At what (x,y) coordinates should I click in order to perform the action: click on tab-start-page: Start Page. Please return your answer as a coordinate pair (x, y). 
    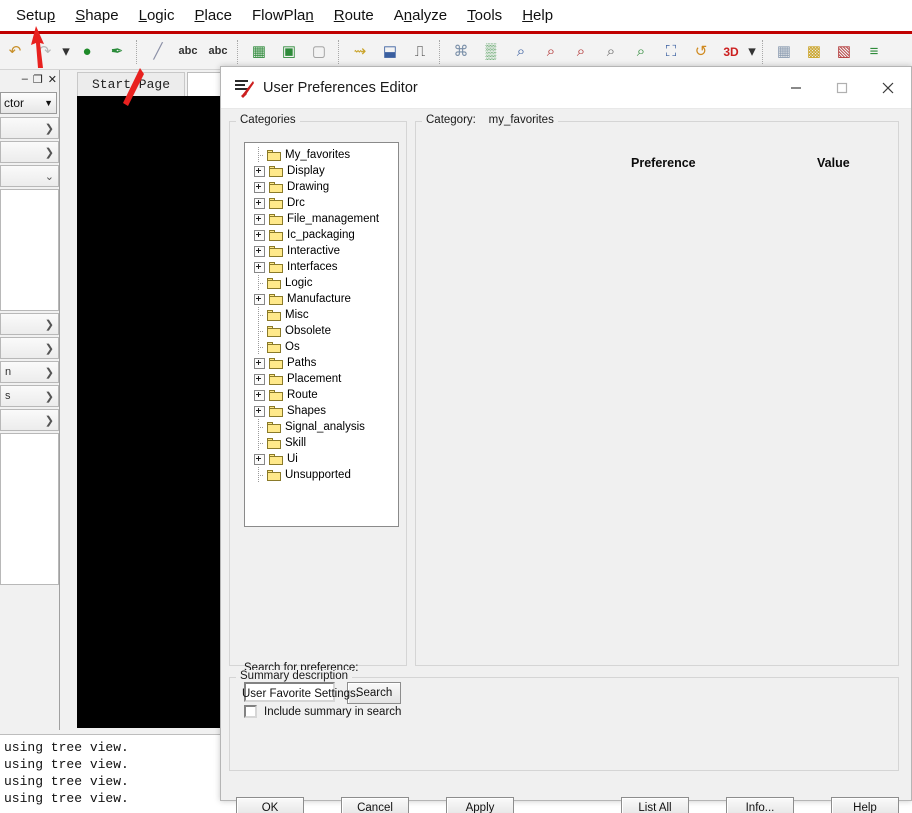
    Looking at the image, I should click on (131, 84).